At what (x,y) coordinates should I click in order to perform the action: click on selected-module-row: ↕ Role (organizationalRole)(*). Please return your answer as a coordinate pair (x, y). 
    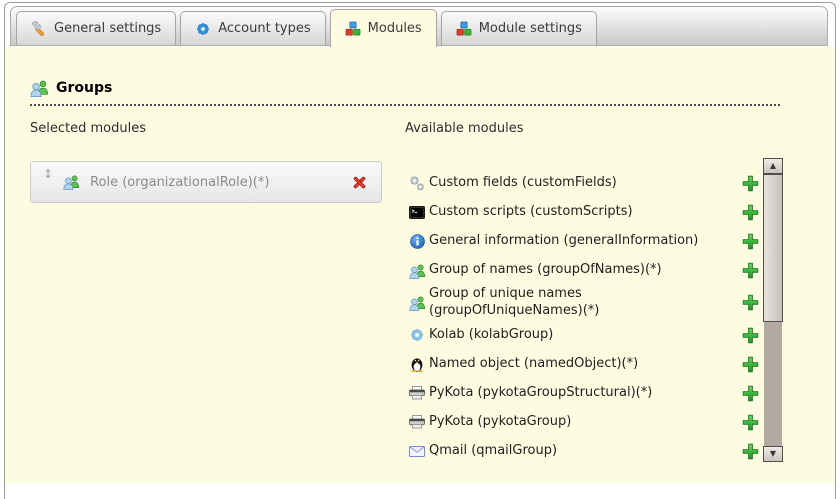
    Looking at the image, I should click on (206, 182).